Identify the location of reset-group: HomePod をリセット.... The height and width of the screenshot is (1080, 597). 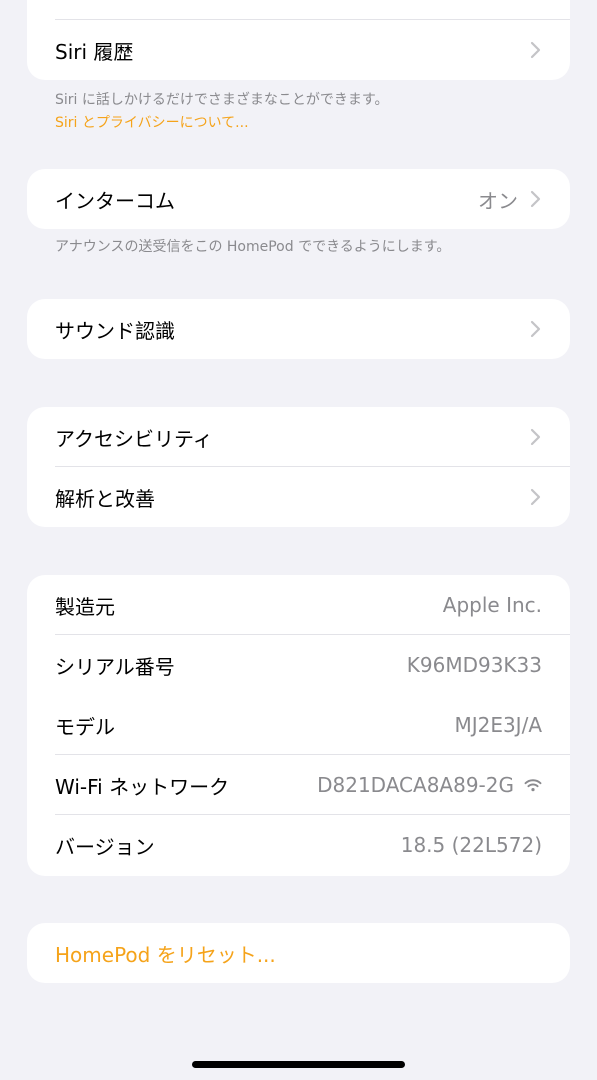
(298, 953).